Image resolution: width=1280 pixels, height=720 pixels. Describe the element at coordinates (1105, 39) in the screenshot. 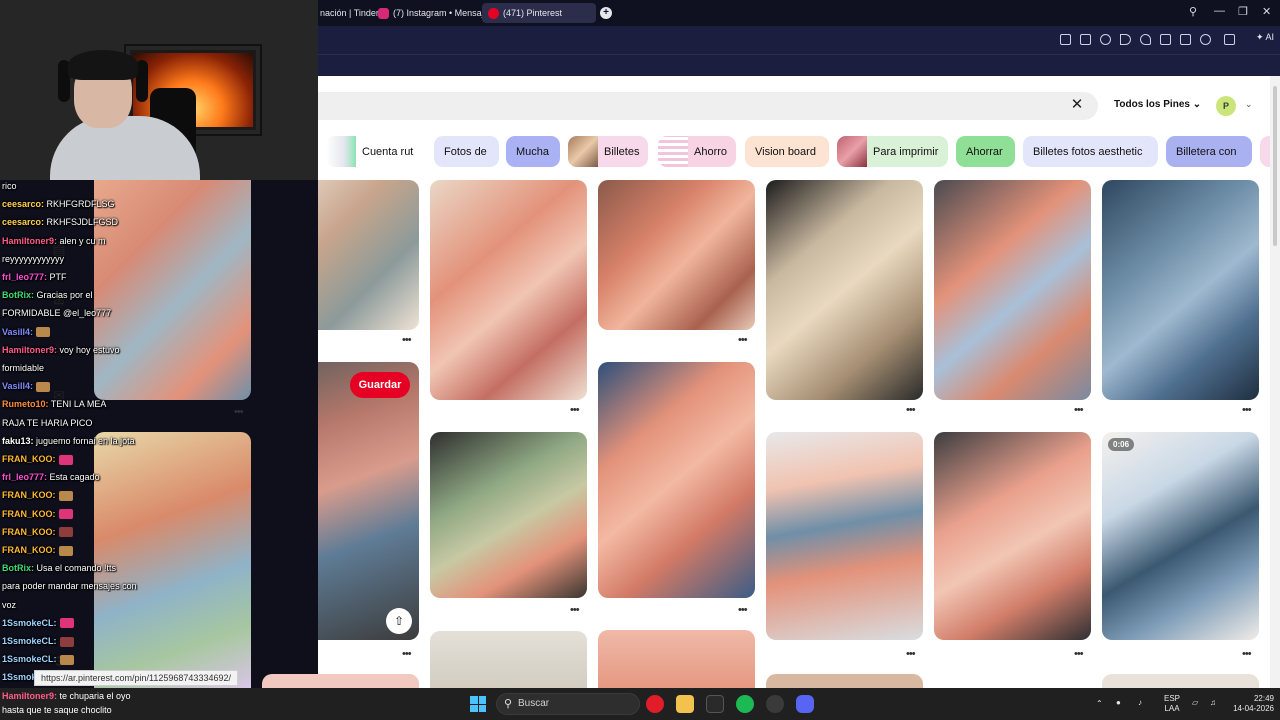

I see `shield-icon` at that location.